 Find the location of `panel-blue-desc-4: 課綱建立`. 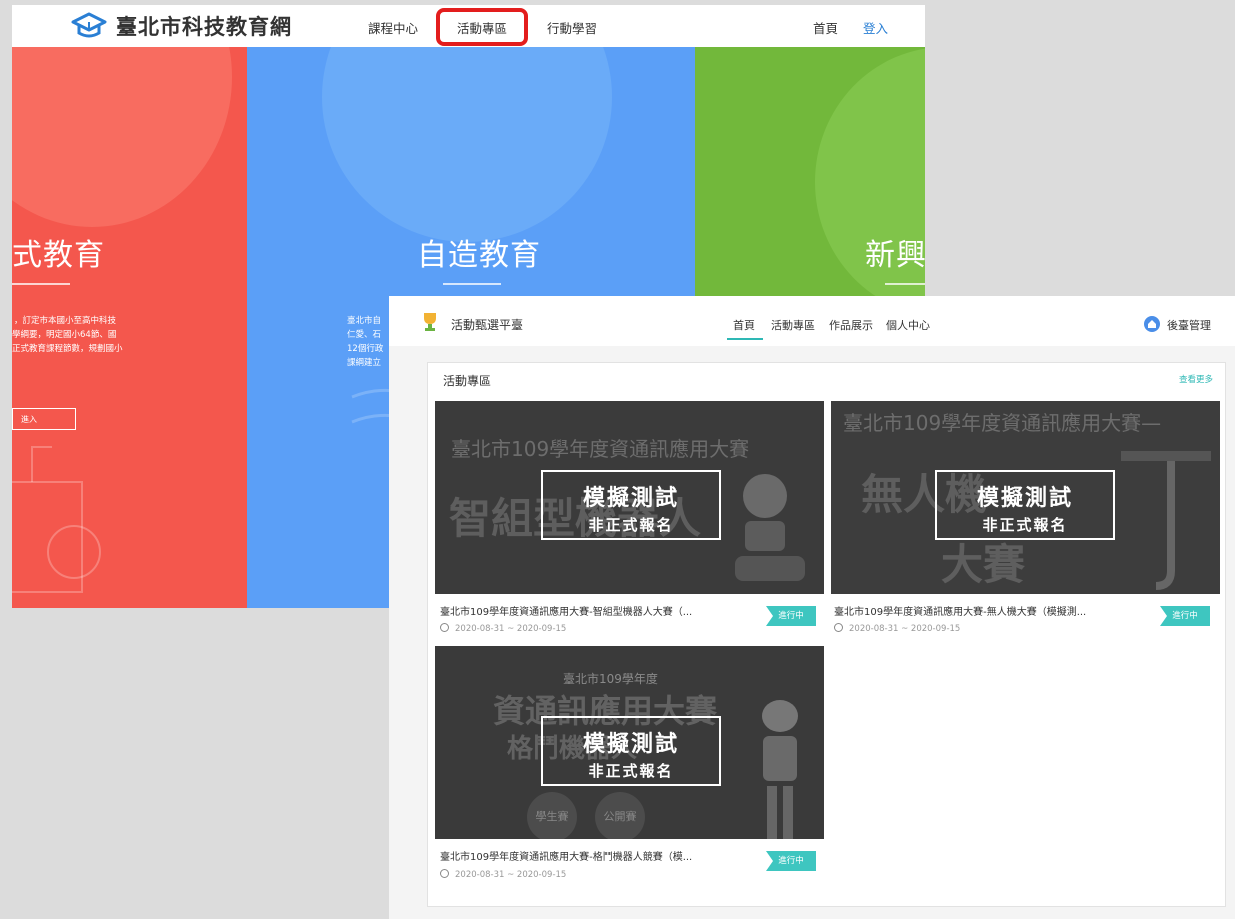

panel-blue-desc-4: 課綱建立 is located at coordinates (364, 363).